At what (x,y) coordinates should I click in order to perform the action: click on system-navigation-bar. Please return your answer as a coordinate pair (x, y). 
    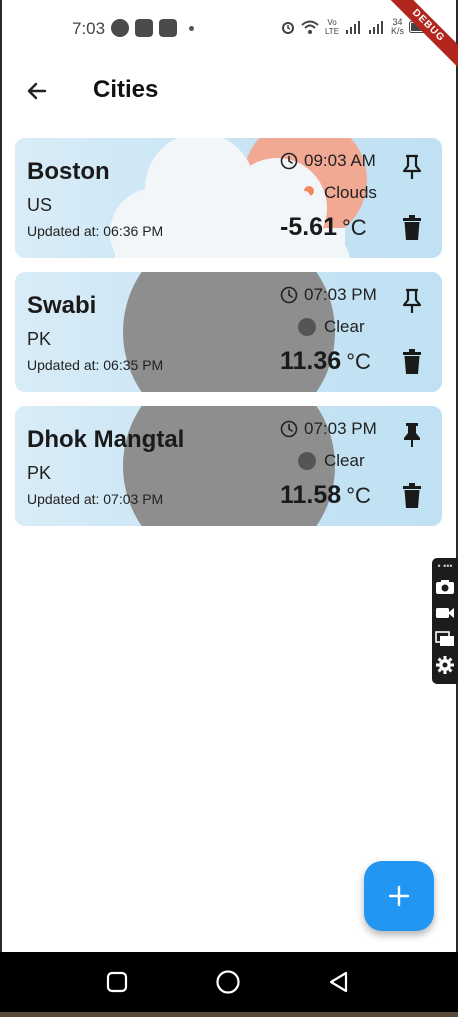
    Looking at the image, I should click on (229, 982).